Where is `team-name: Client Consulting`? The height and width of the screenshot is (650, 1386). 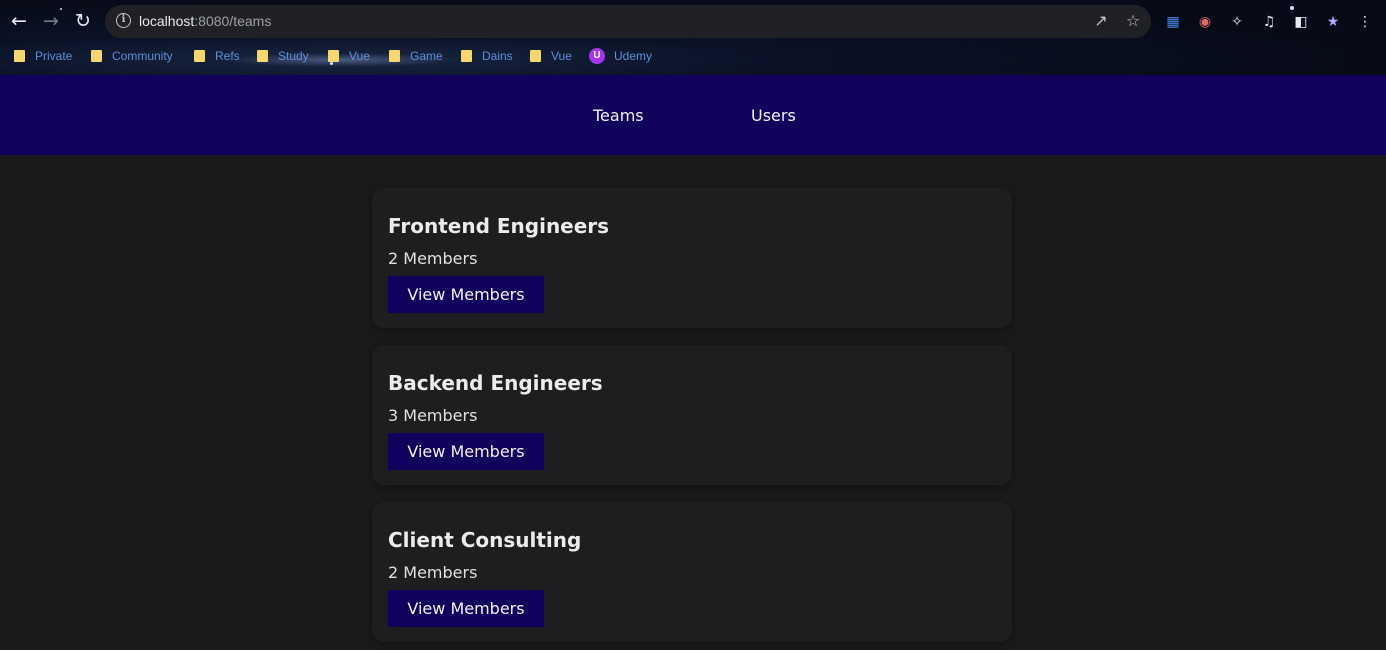
team-name: Client Consulting is located at coordinates (485, 540).